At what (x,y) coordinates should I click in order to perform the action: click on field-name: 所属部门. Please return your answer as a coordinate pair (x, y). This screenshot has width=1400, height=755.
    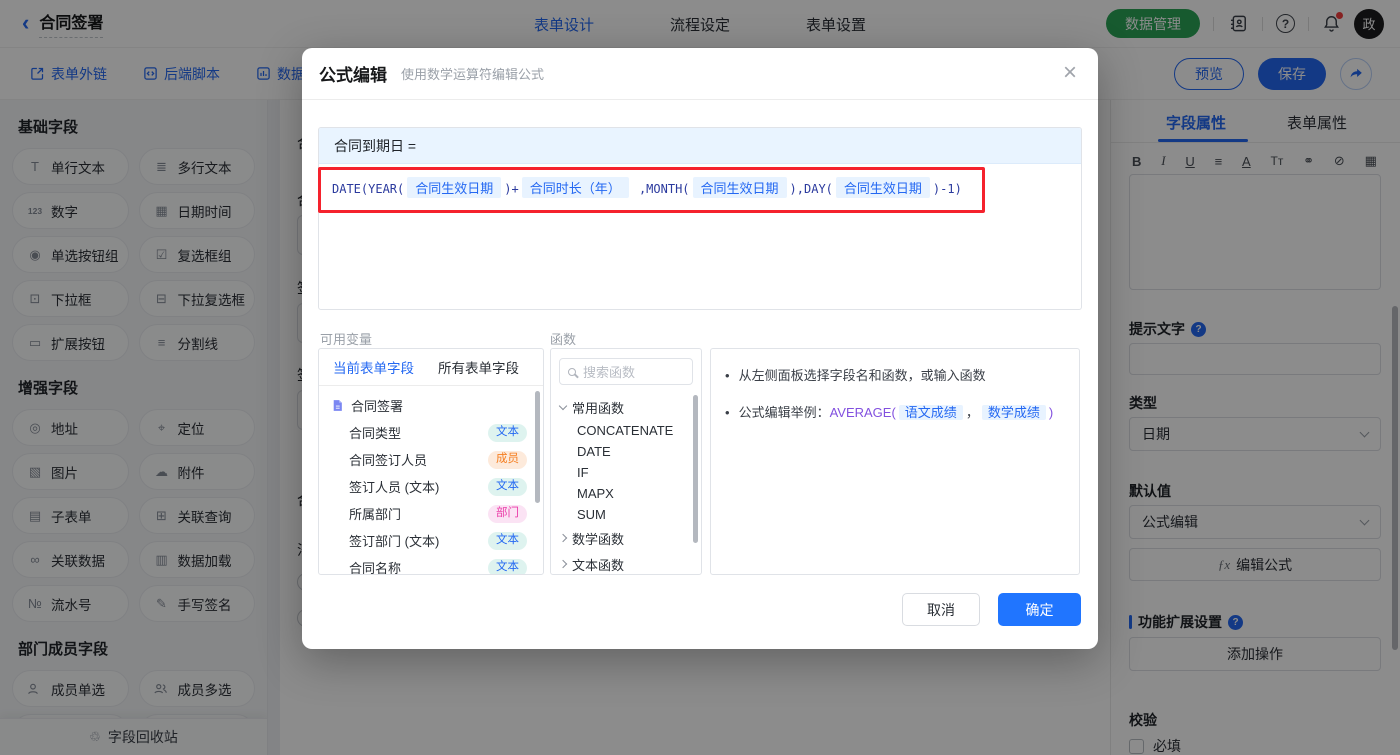
    Looking at the image, I should click on (375, 514).